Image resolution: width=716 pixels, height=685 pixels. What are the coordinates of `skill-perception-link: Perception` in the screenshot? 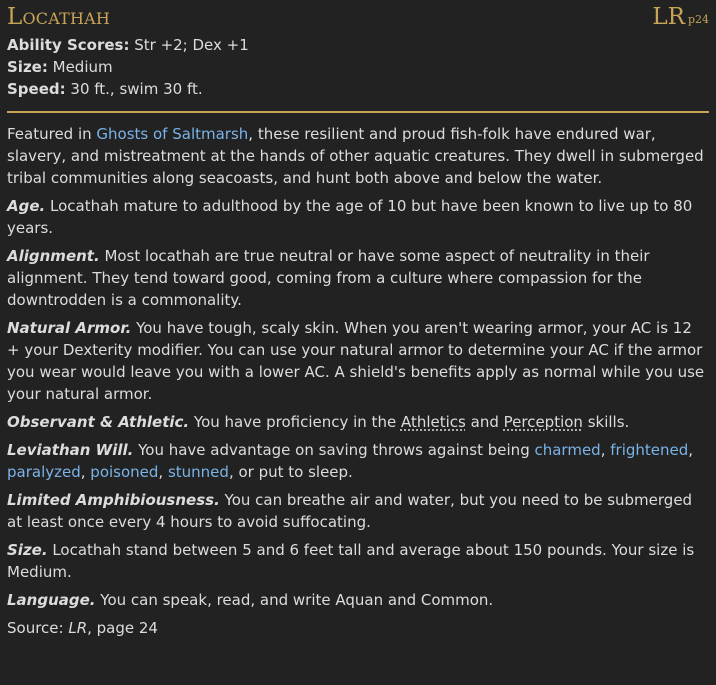 It's located at (543, 422).